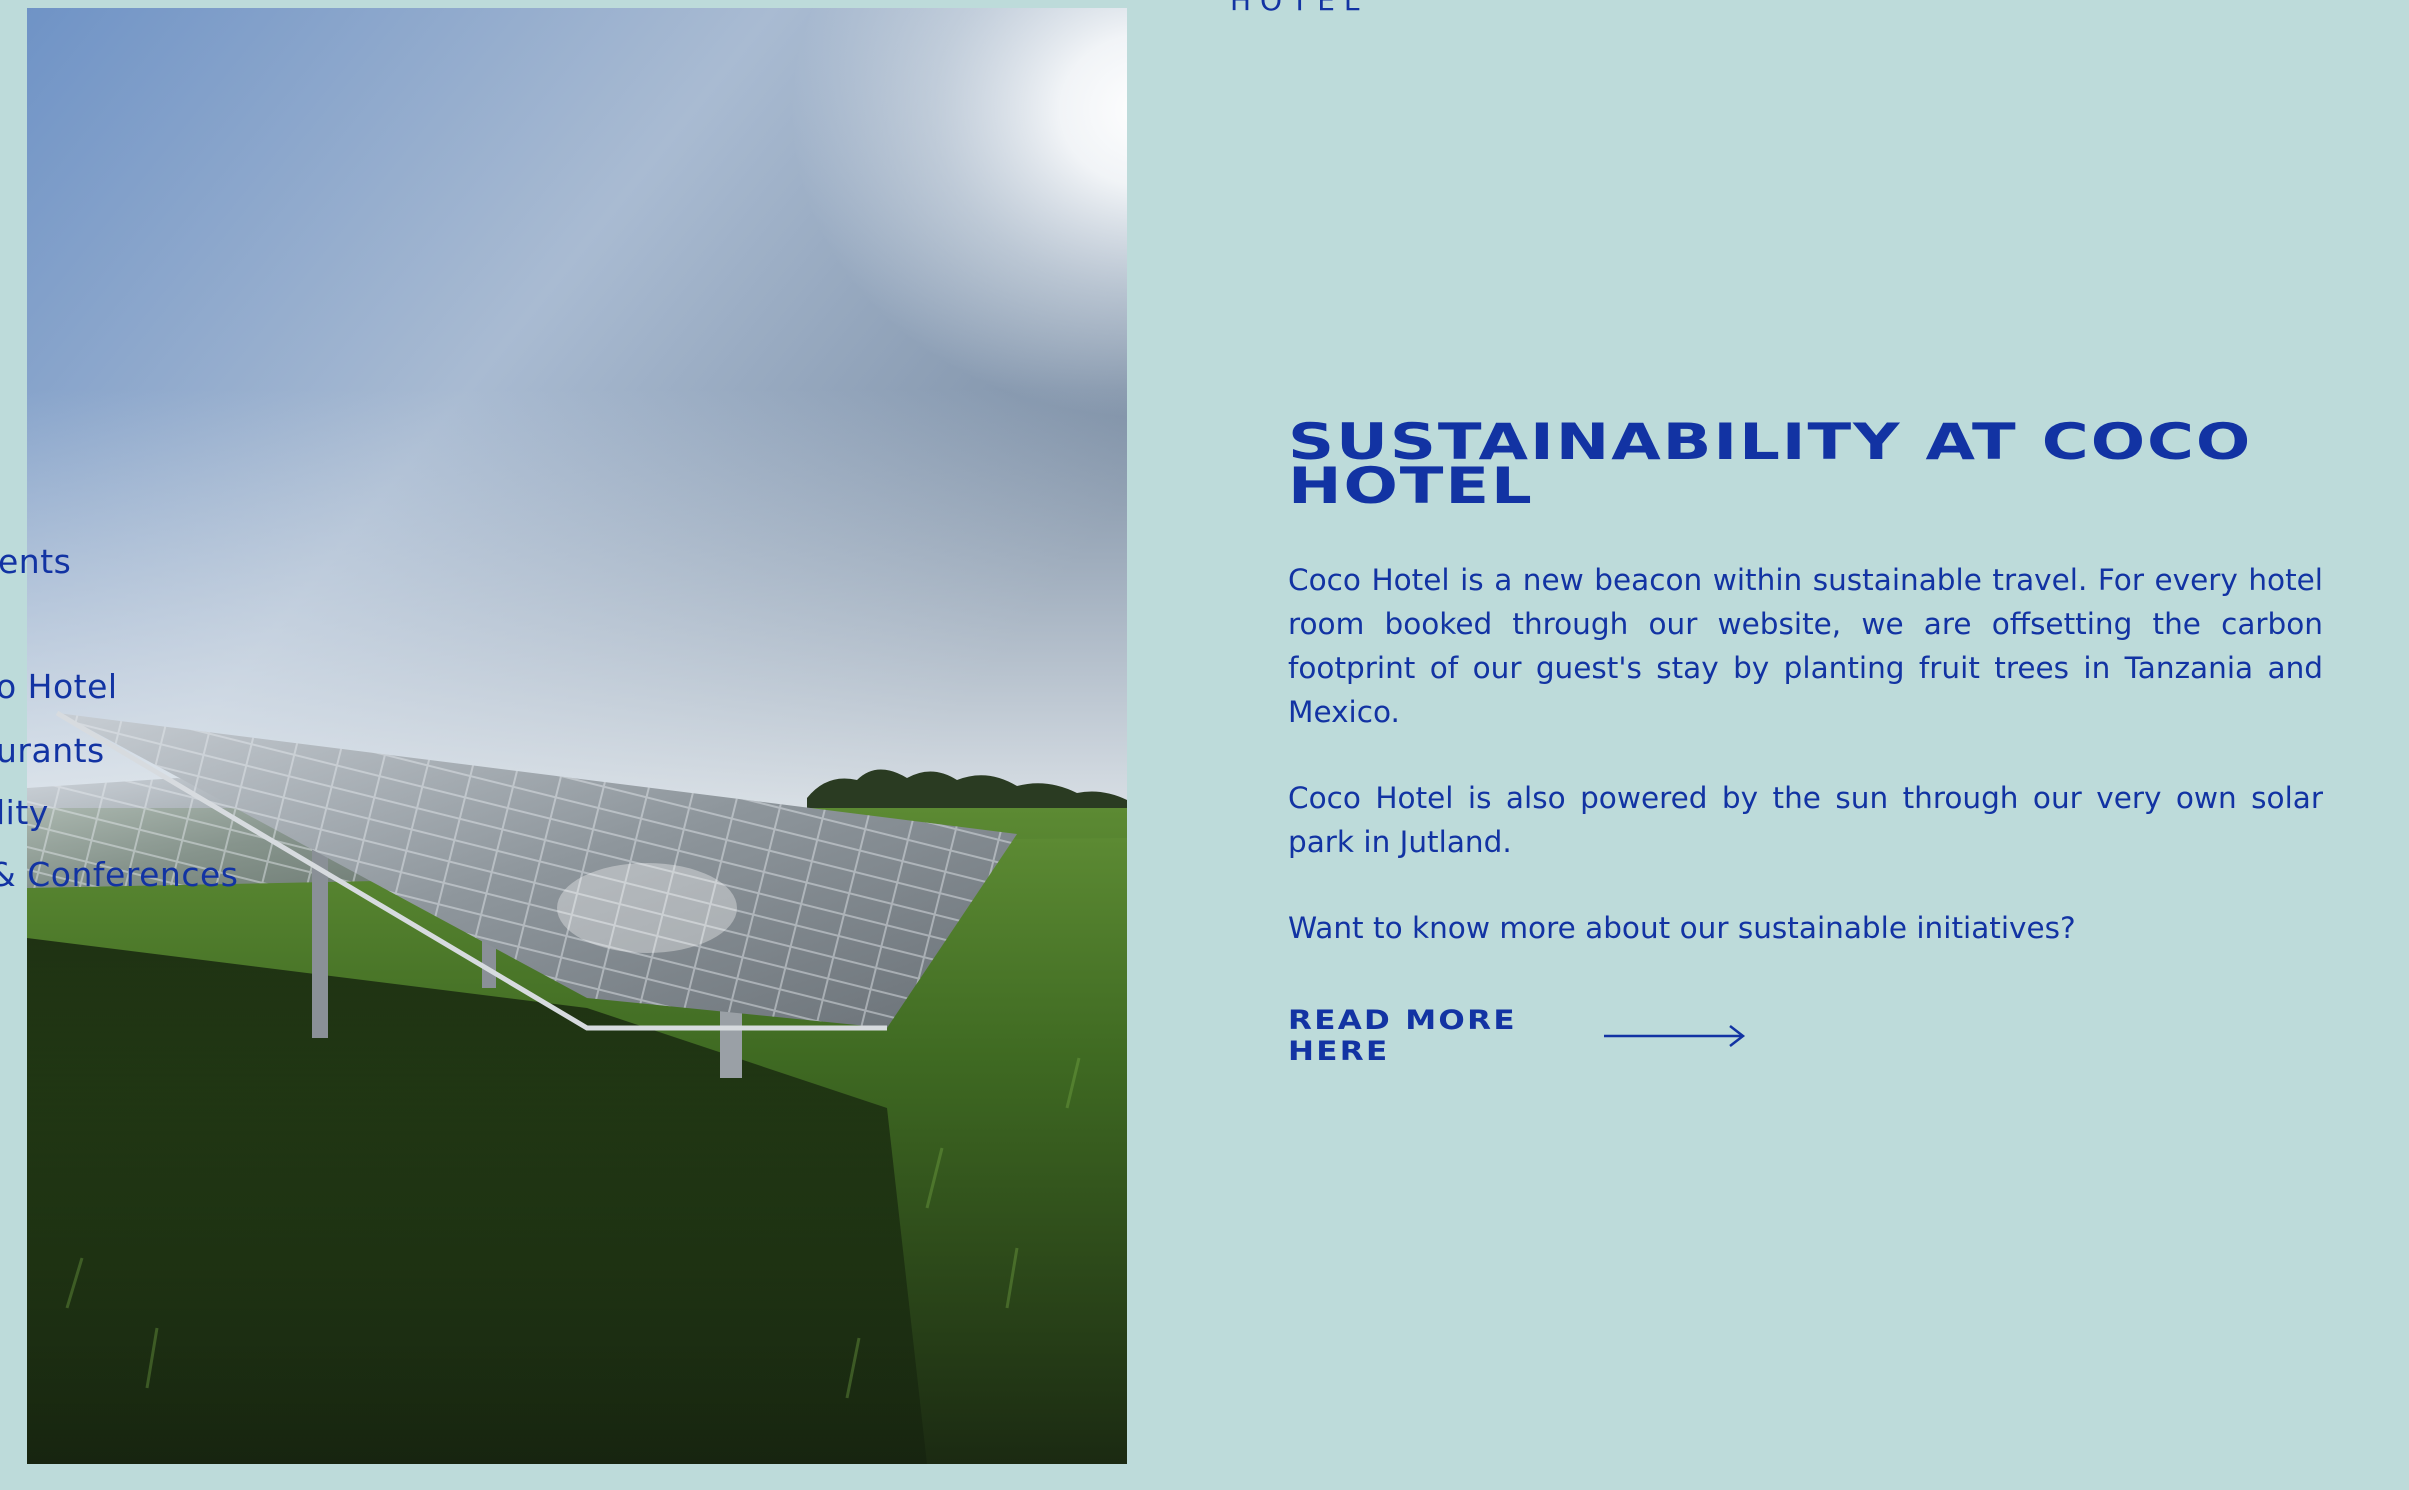  I want to click on brand-logo-text: HOTEL, so click(1299, 8).